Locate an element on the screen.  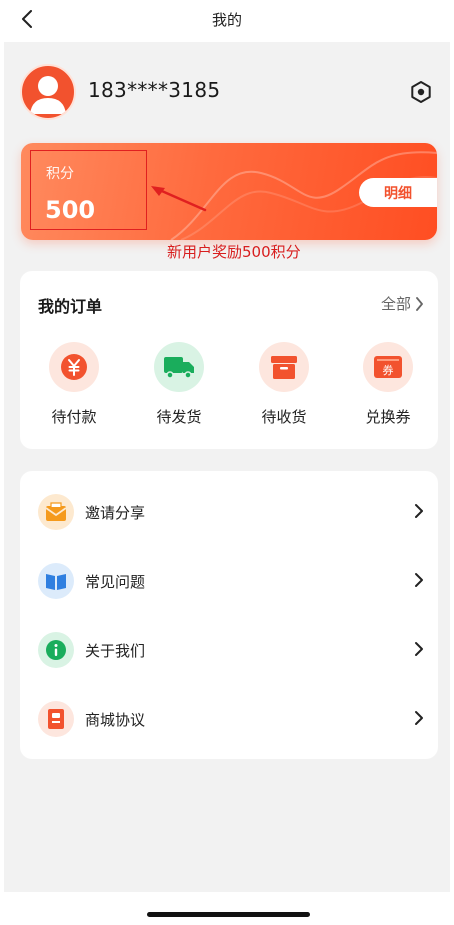
orders-title: 我的订单 is located at coordinates (70, 306).